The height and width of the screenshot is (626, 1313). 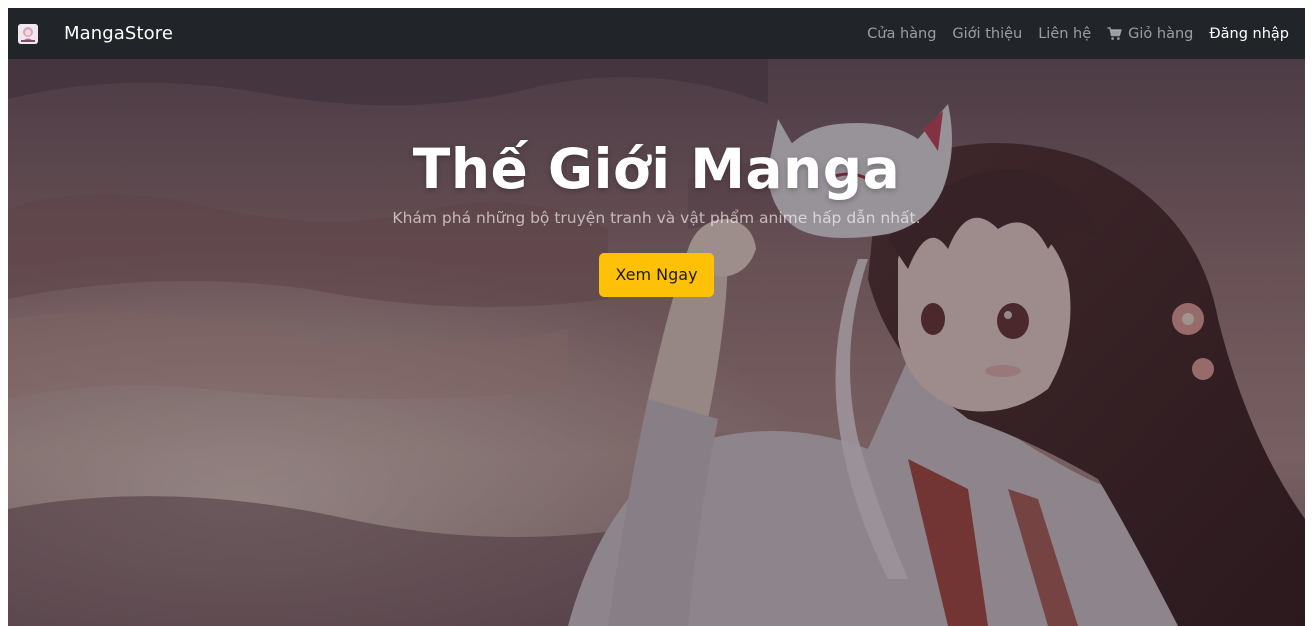 I want to click on nav-link-contact: Liên hệ, so click(x=1064, y=34).